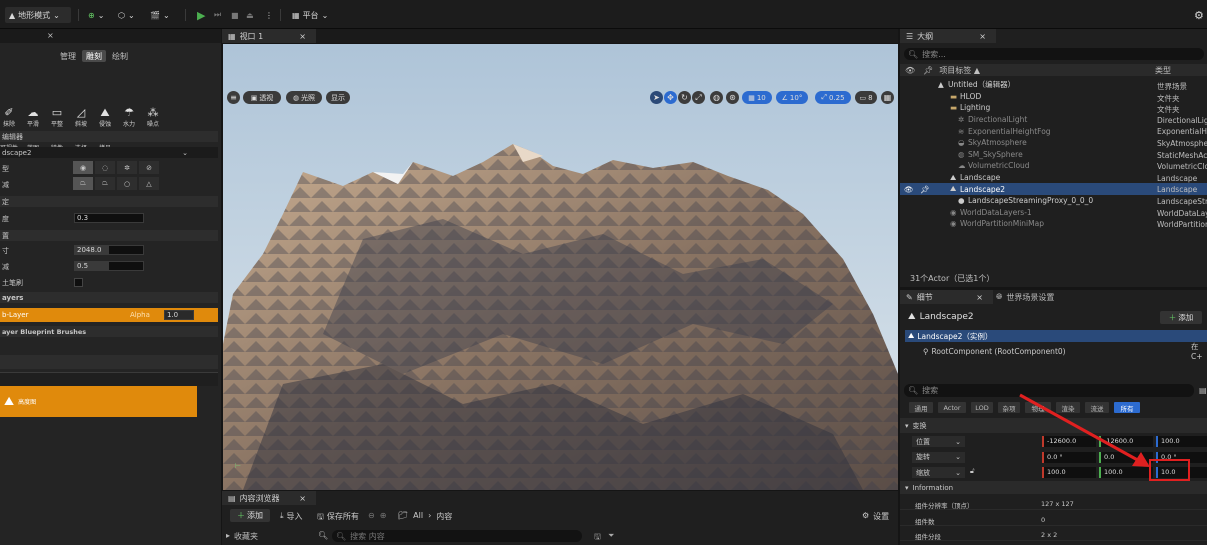  I want to click on eject-button: ⏏, so click(250, 15).